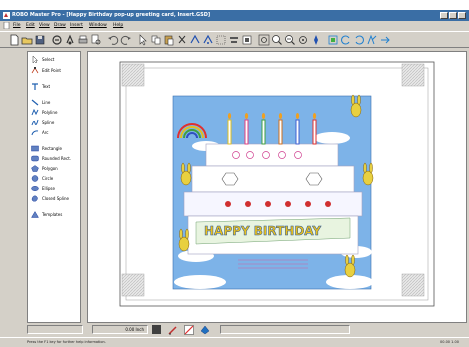 The height and width of the screenshot is (347, 469). What do you see at coordinates (57, 40) in the screenshot?
I see `print-icon` at bounding box center [57, 40].